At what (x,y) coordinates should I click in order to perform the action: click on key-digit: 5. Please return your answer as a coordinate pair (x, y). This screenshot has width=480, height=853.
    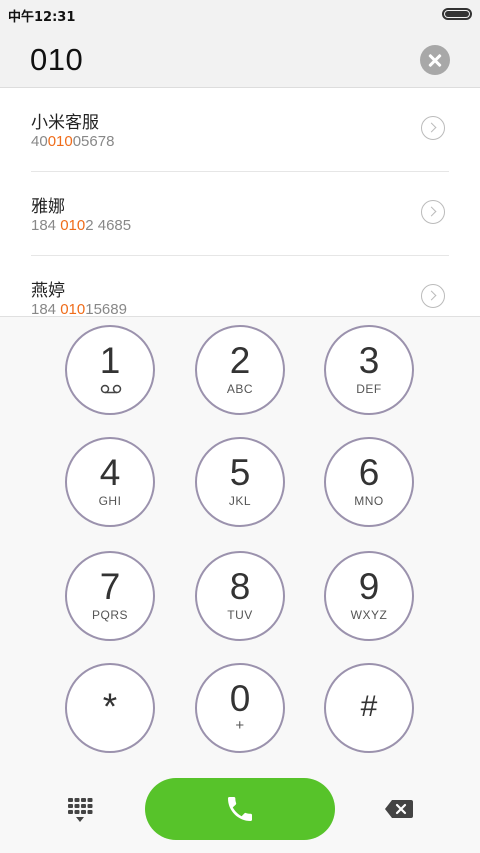
    Looking at the image, I should click on (240, 472).